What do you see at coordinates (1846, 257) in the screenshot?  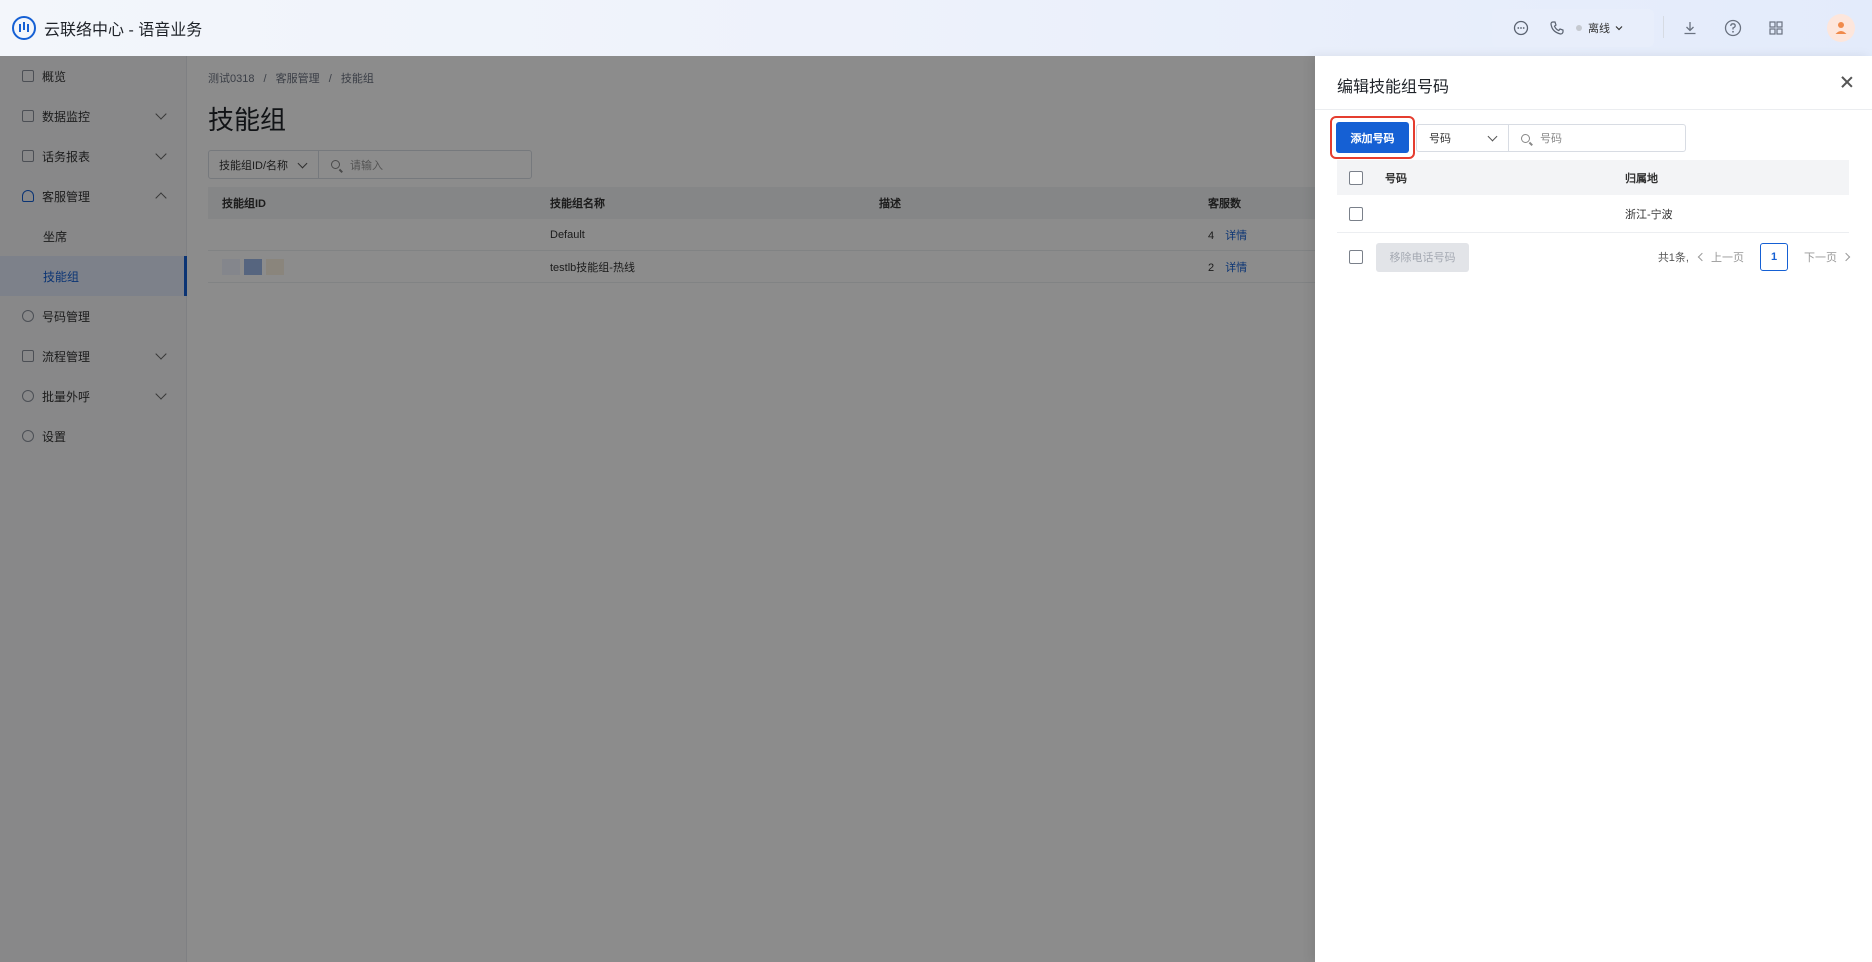 I see `chevron-right-icon` at bounding box center [1846, 257].